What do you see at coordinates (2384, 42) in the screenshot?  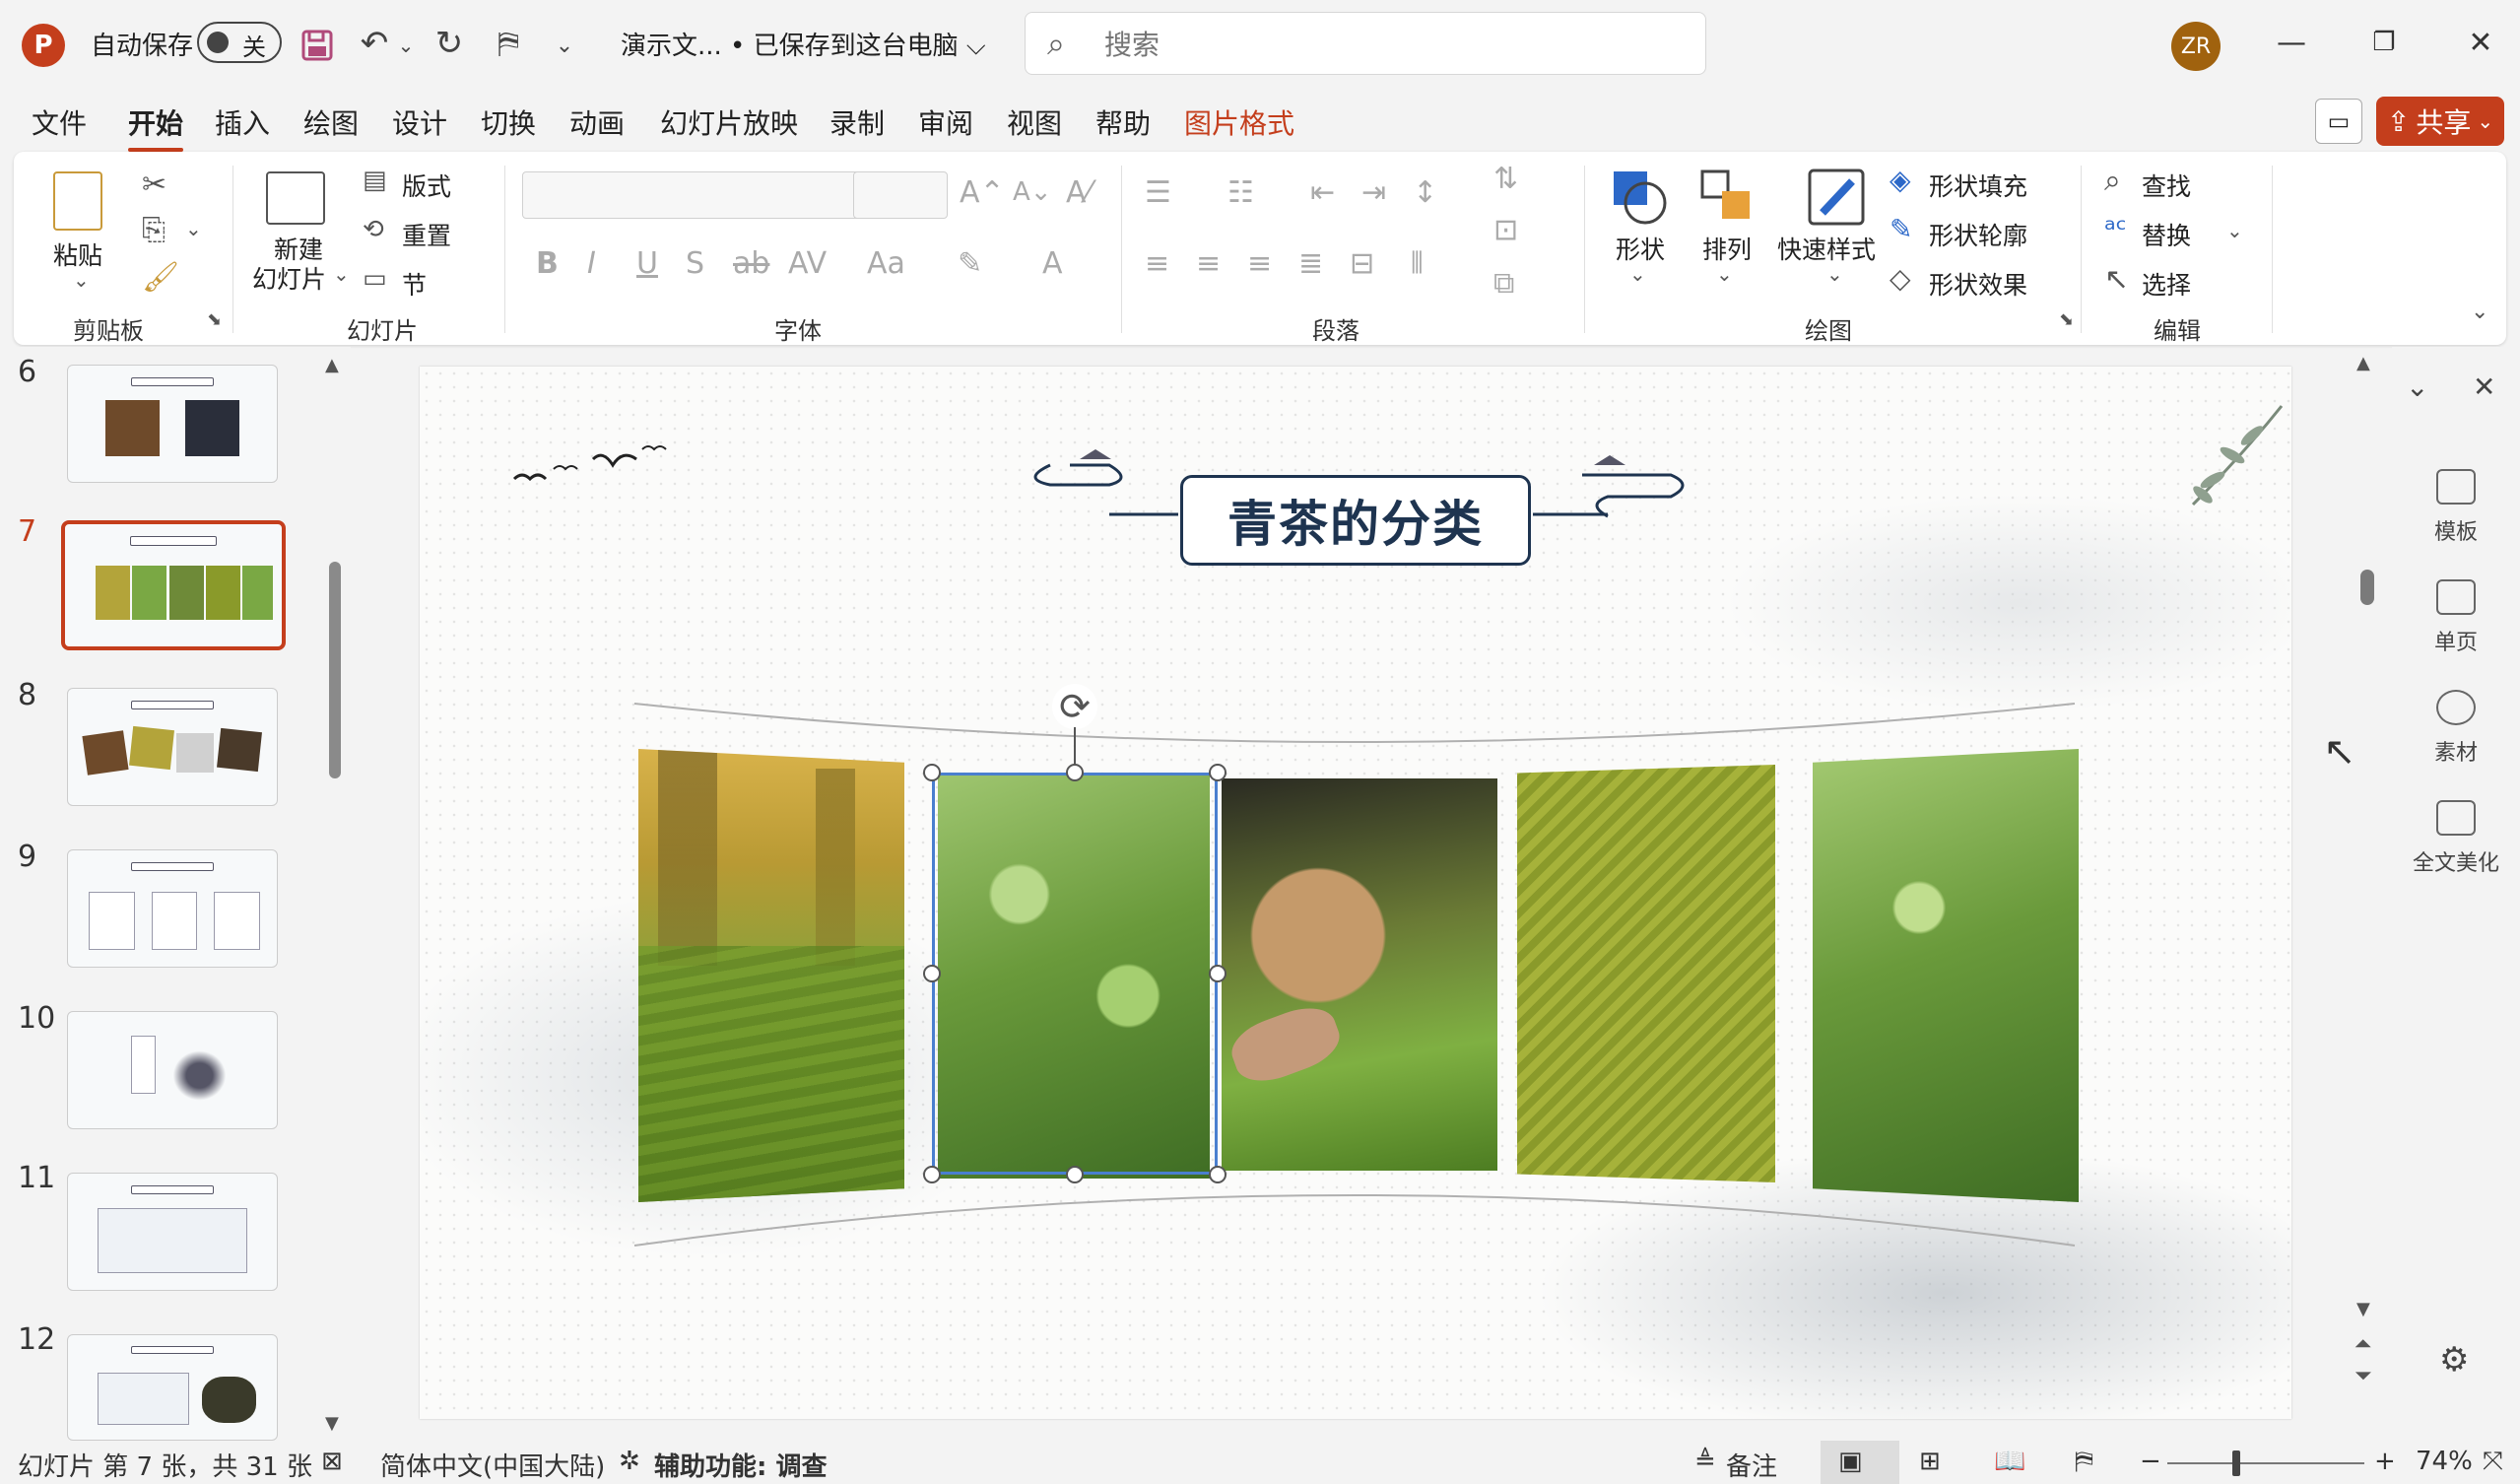 I see `restore-icon: ❐` at bounding box center [2384, 42].